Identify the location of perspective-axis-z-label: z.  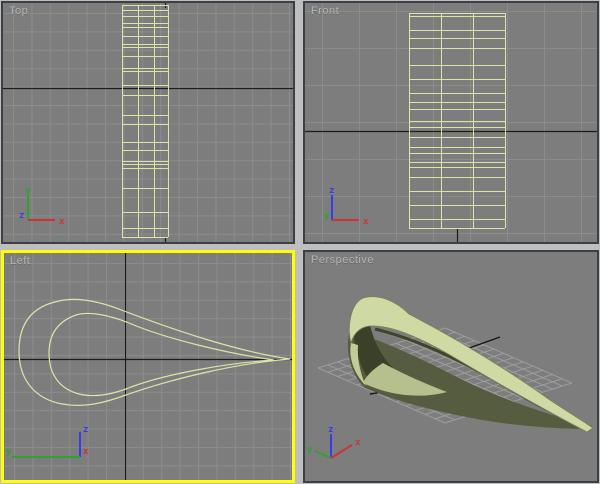
(330, 430).